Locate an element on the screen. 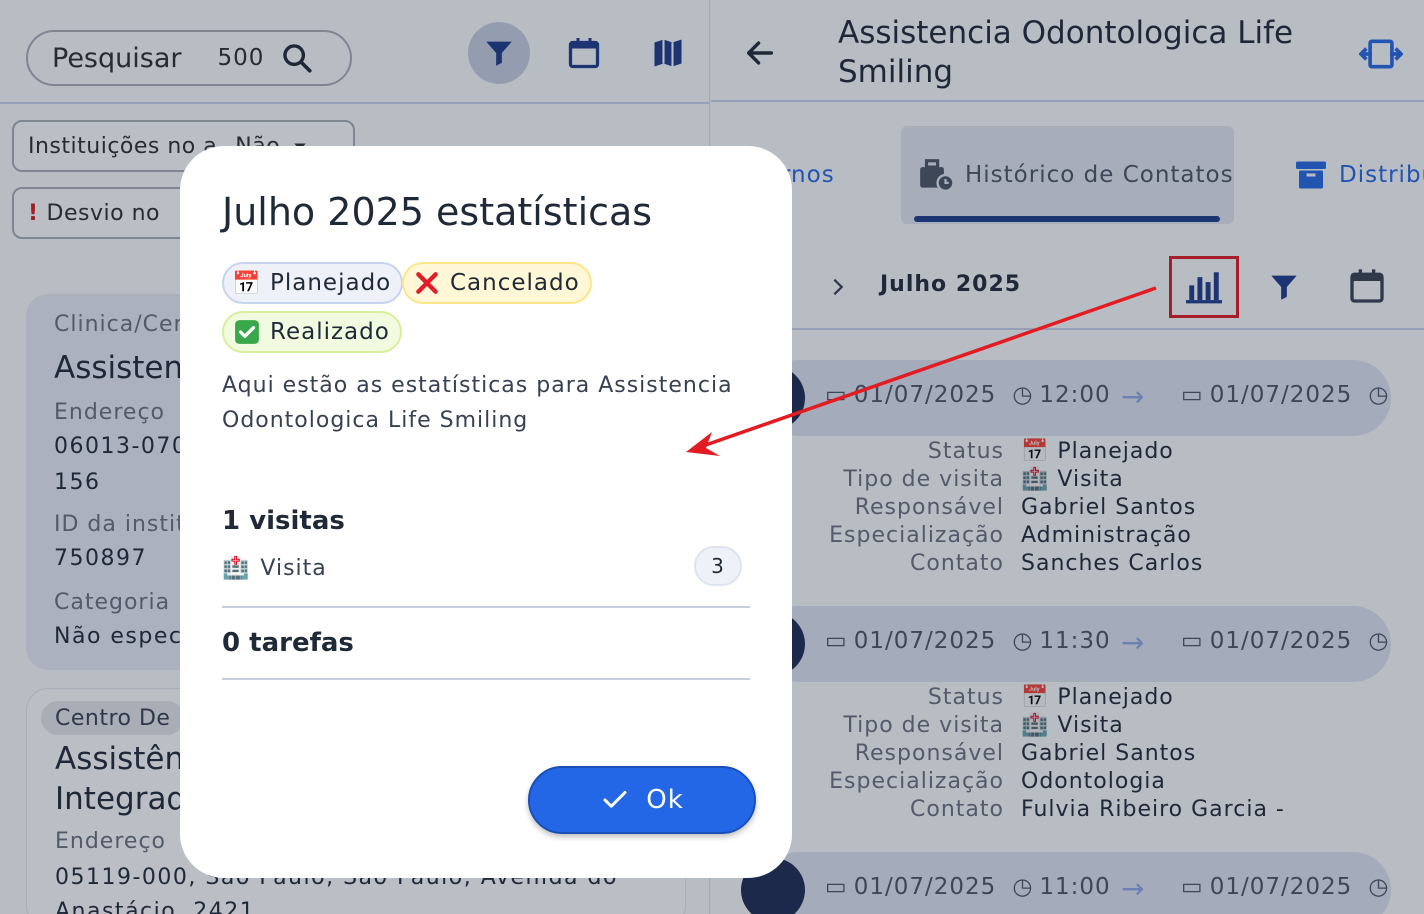 This screenshot has width=1424, height=914. check-icon is located at coordinates (615, 799).